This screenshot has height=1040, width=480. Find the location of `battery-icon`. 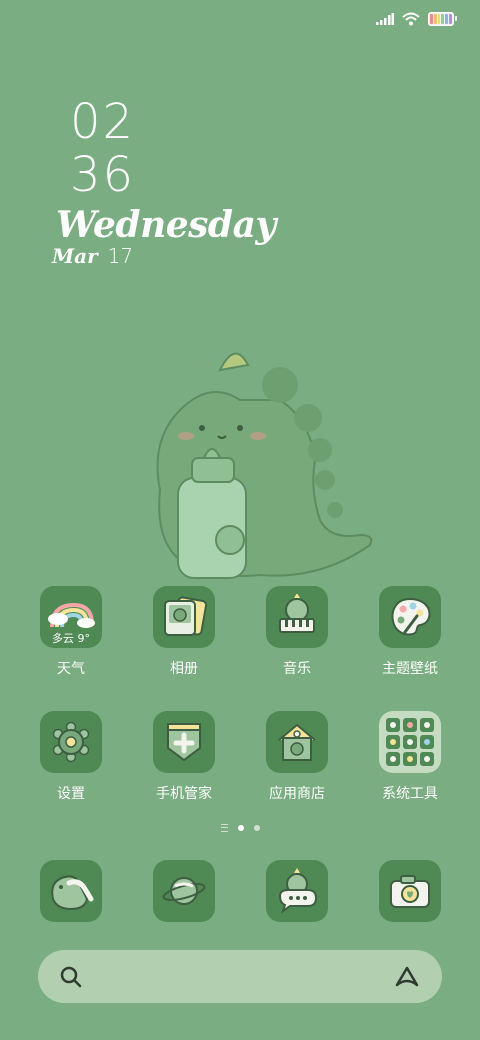

battery-icon is located at coordinates (442, 19).